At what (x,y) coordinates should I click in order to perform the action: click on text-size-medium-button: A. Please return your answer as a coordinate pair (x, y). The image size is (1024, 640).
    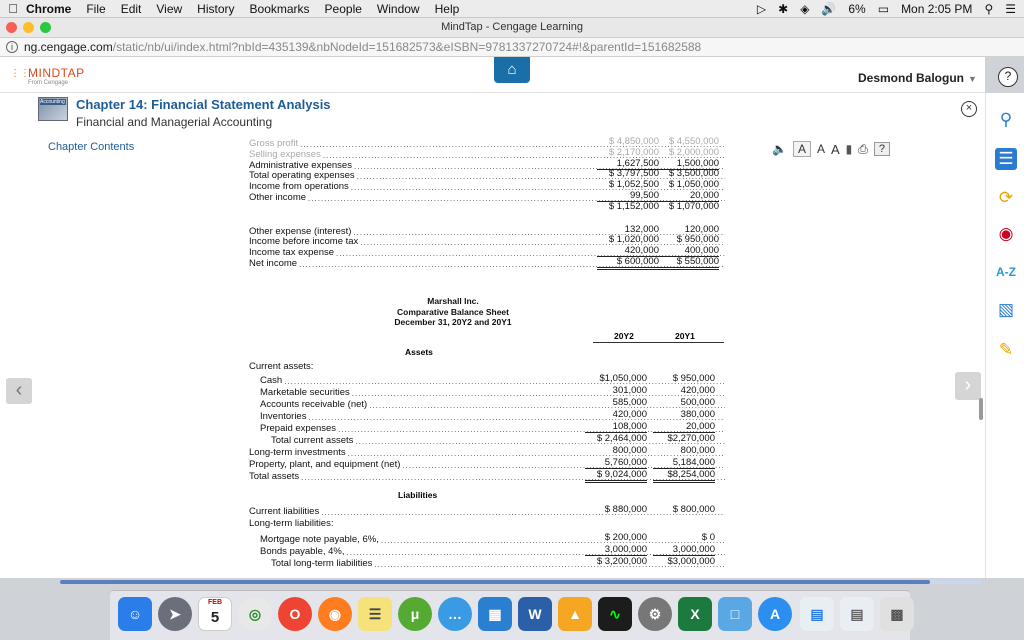
    Looking at the image, I should click on (821, 149).